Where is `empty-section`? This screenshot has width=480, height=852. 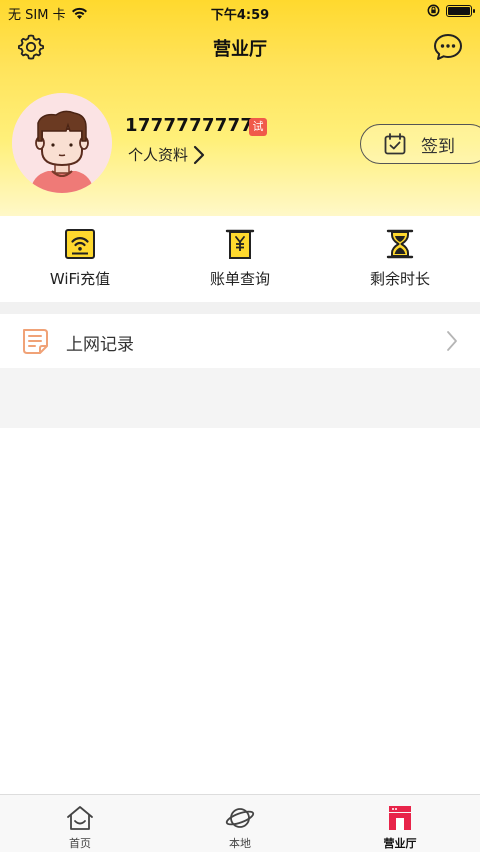
empty-section is located at coordinates (240, 398).